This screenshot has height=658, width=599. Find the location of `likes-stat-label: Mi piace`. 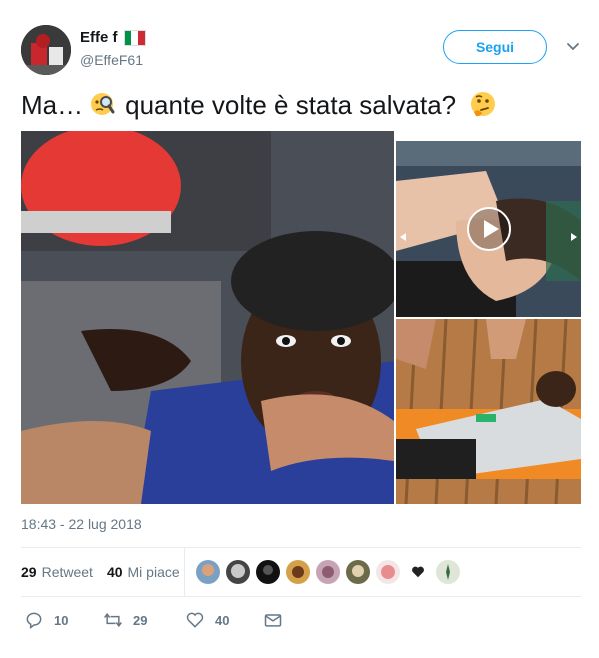

likes-stat-label: Mi piace is located at coordinates (153, 572).